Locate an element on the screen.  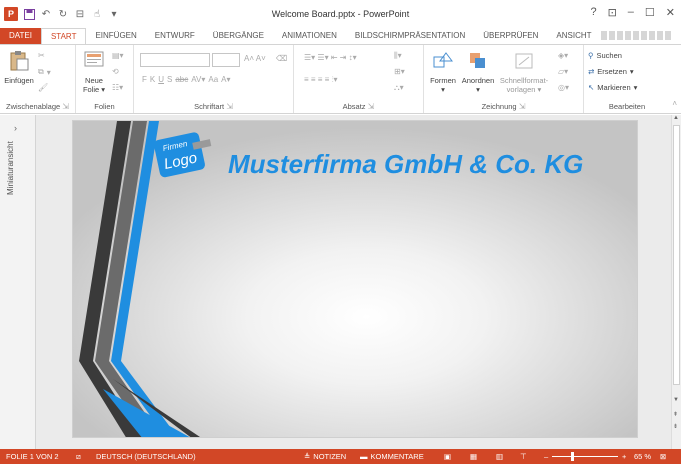
arrange-button: Anordnen ▾ is located at coordinates (478, 72).